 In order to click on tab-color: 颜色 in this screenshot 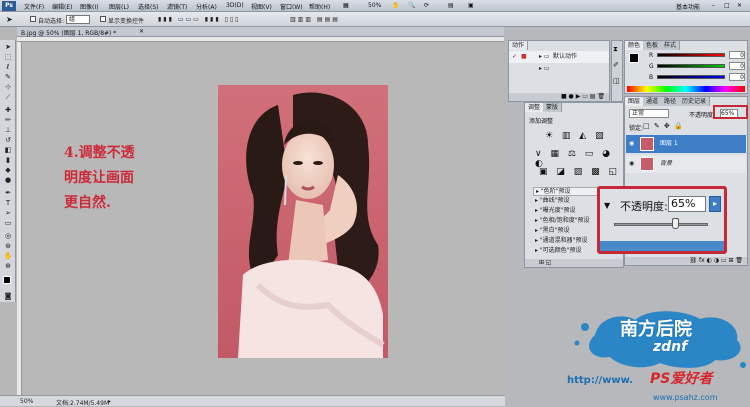, I will do `click(635, 45)`.